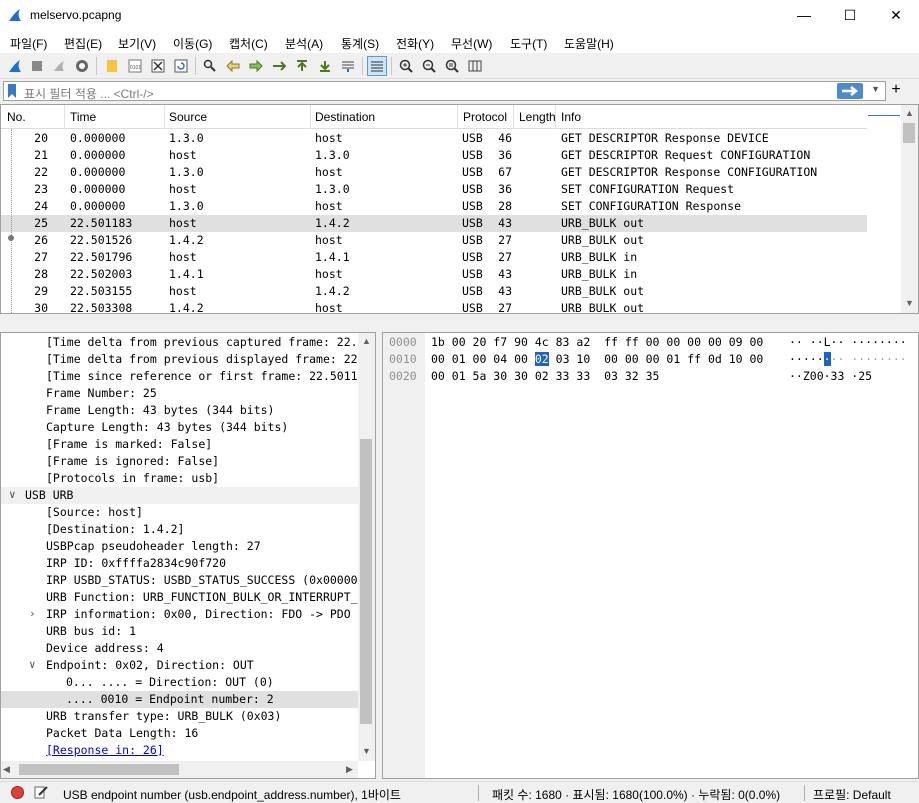 Image resolution: width=919 pixels, height=803 pixels. I want to click on open-file-icon, so click(112, 66).